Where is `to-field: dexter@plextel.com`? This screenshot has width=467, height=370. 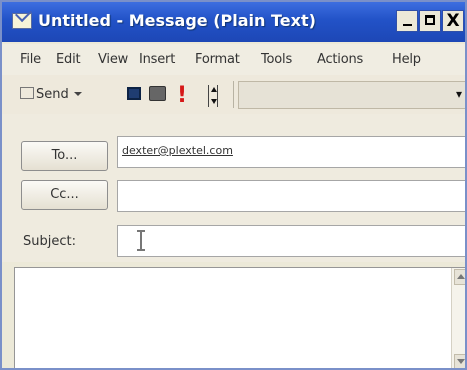 to-field: dexter@plextel.com is located at coordinates (291, 152).